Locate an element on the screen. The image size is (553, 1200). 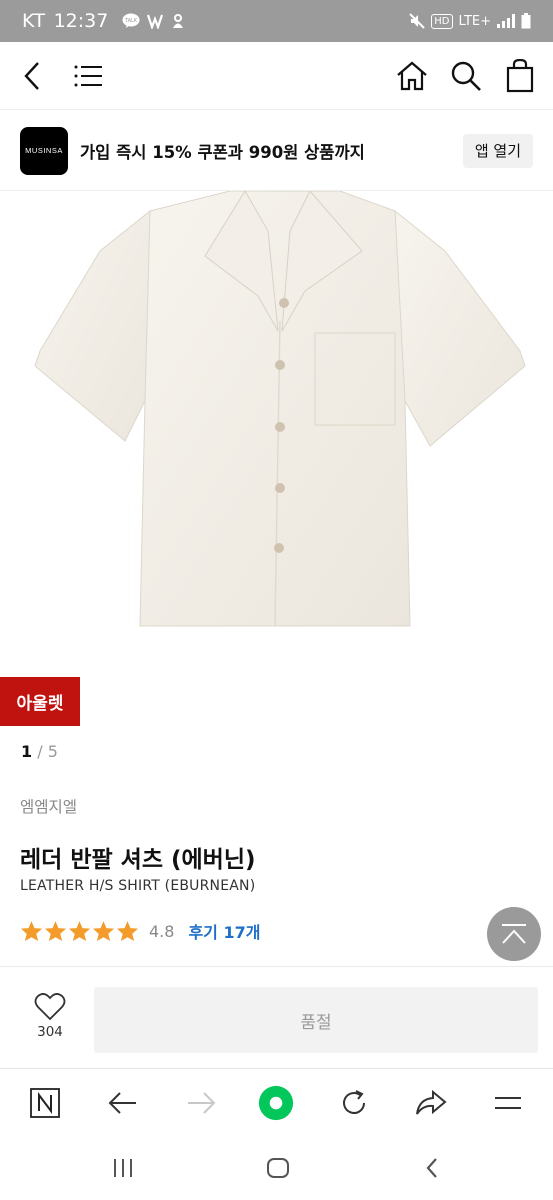
signal-icon is located at coordinates (506, 21).